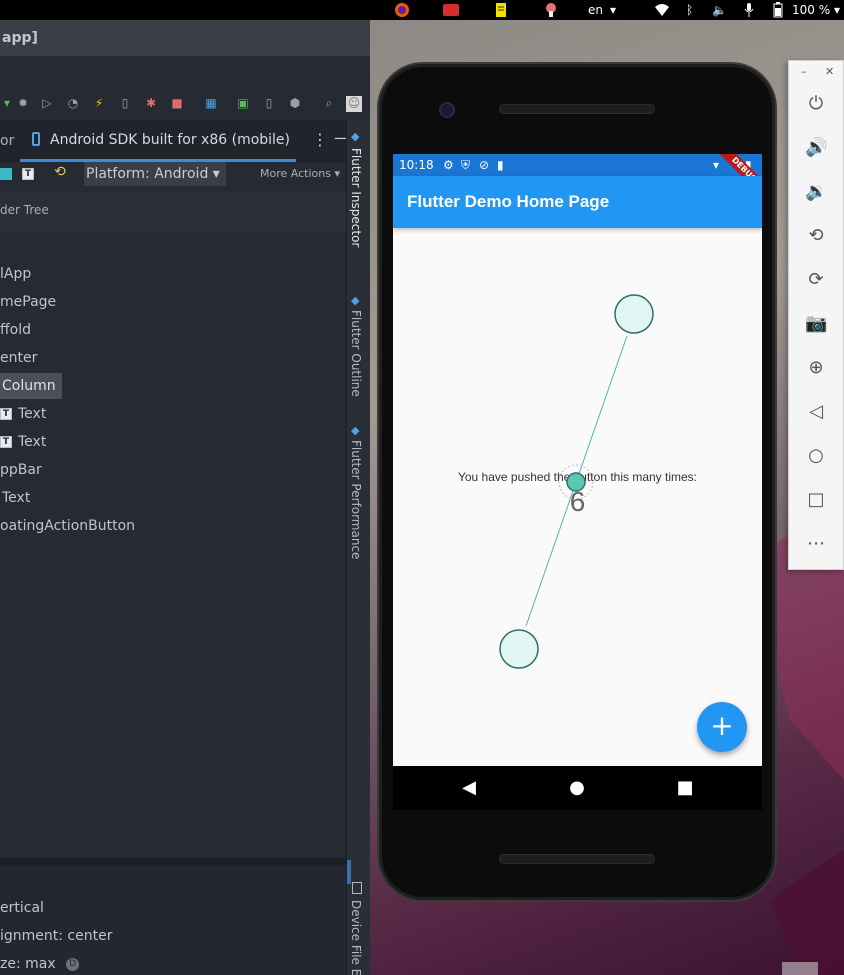 The height and width of the screenshot is (975, 844). What do you see at coordinates (28, 964) in the screenshot?
I see `property-label: ze: max` at bounding box center [28, 964].